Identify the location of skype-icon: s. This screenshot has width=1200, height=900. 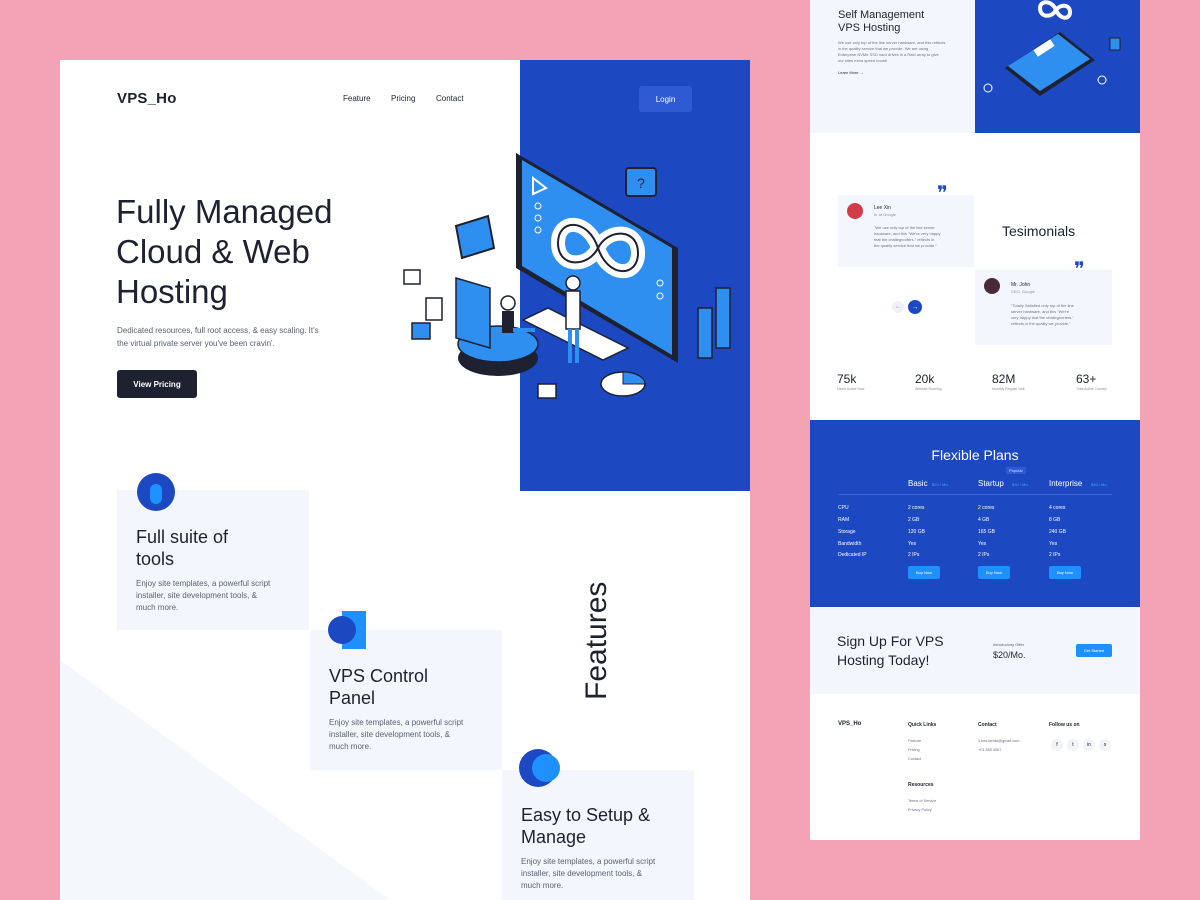
(1105, 745).